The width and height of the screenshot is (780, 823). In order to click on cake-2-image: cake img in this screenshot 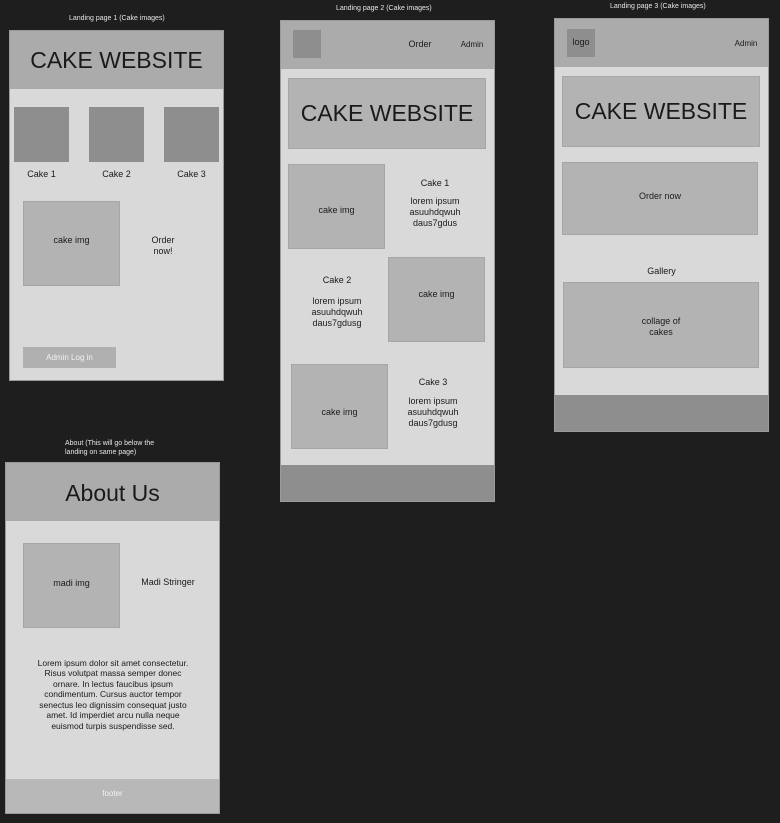, I will do `click(436, 299)`.